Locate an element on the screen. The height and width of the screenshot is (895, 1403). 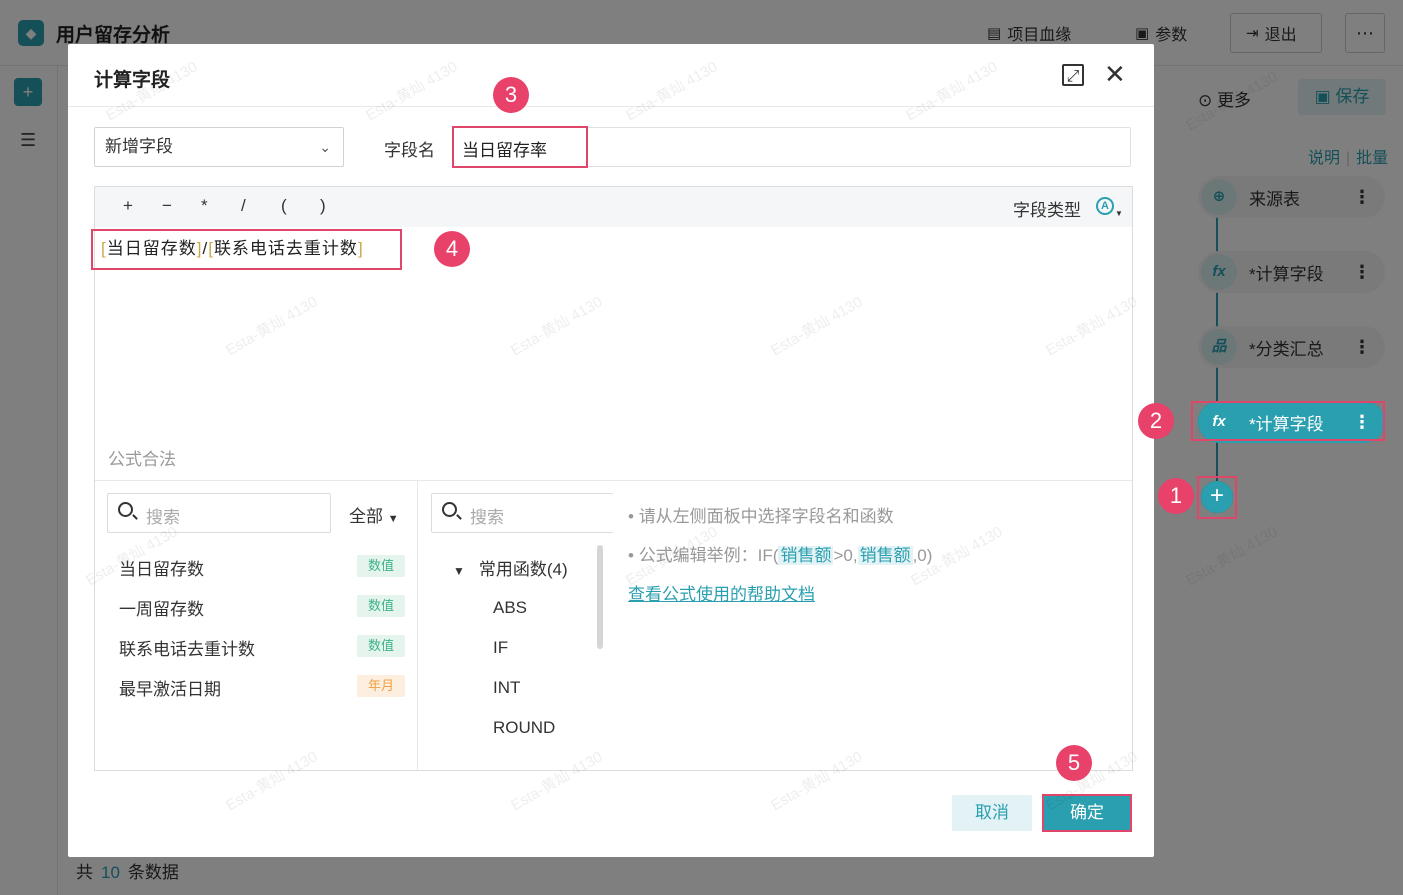
highlight-confirm is located at coordinates (1087, 813).